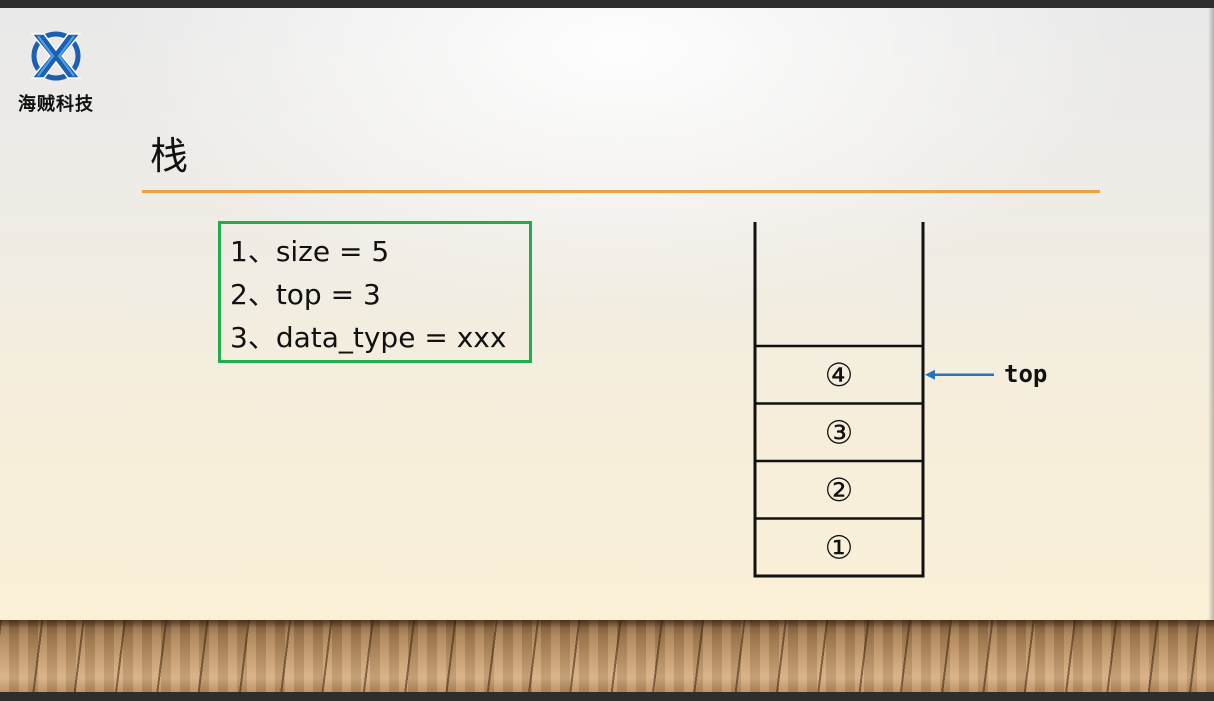 Image resolution: width=1214 pixels, height=701 pixels. I want to click on info-data-type: 3、data_type = xxx, so click(368, 337).